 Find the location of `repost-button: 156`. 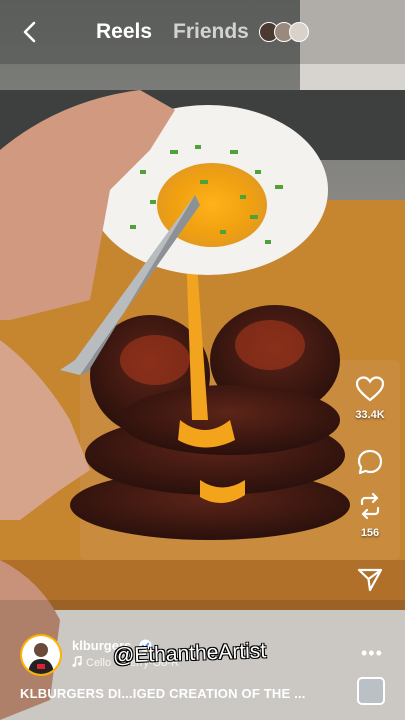

repost-button: 156 is located at coordinates (370, 515).